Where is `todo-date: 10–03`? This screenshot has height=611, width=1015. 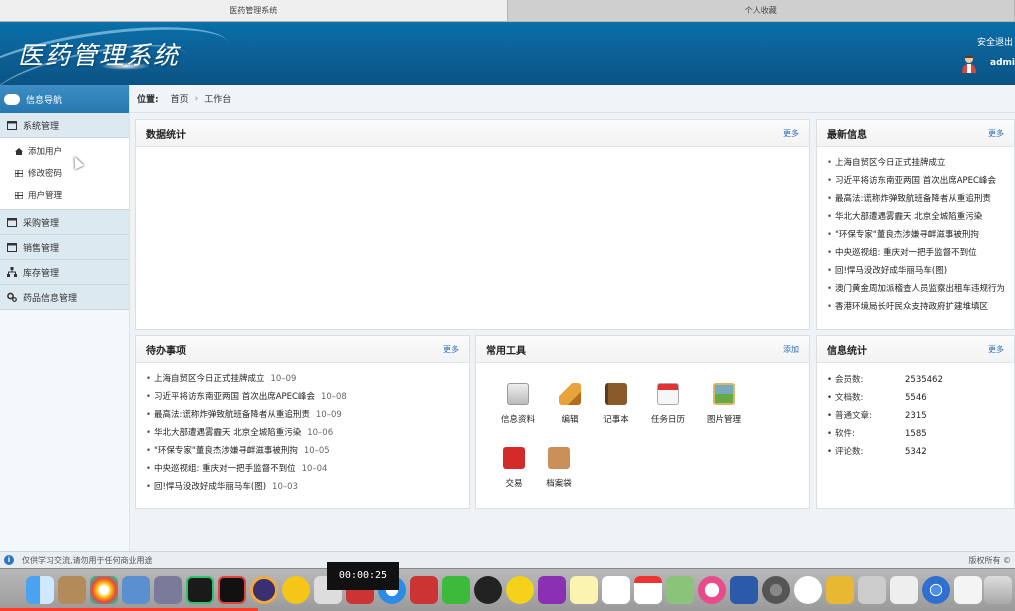
todo-date: 10–03 is located at coordinates (285, 487).